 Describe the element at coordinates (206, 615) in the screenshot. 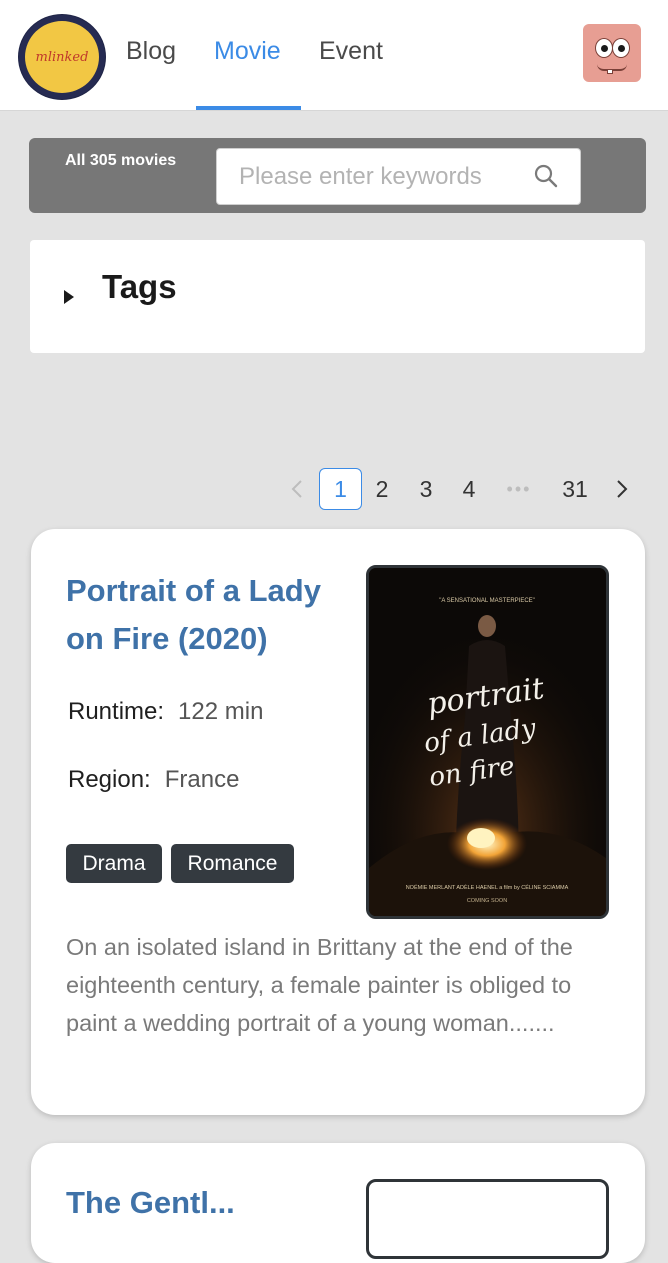

I see `movie-title: Portrait of a Lady on Fire (2020)` at that location.